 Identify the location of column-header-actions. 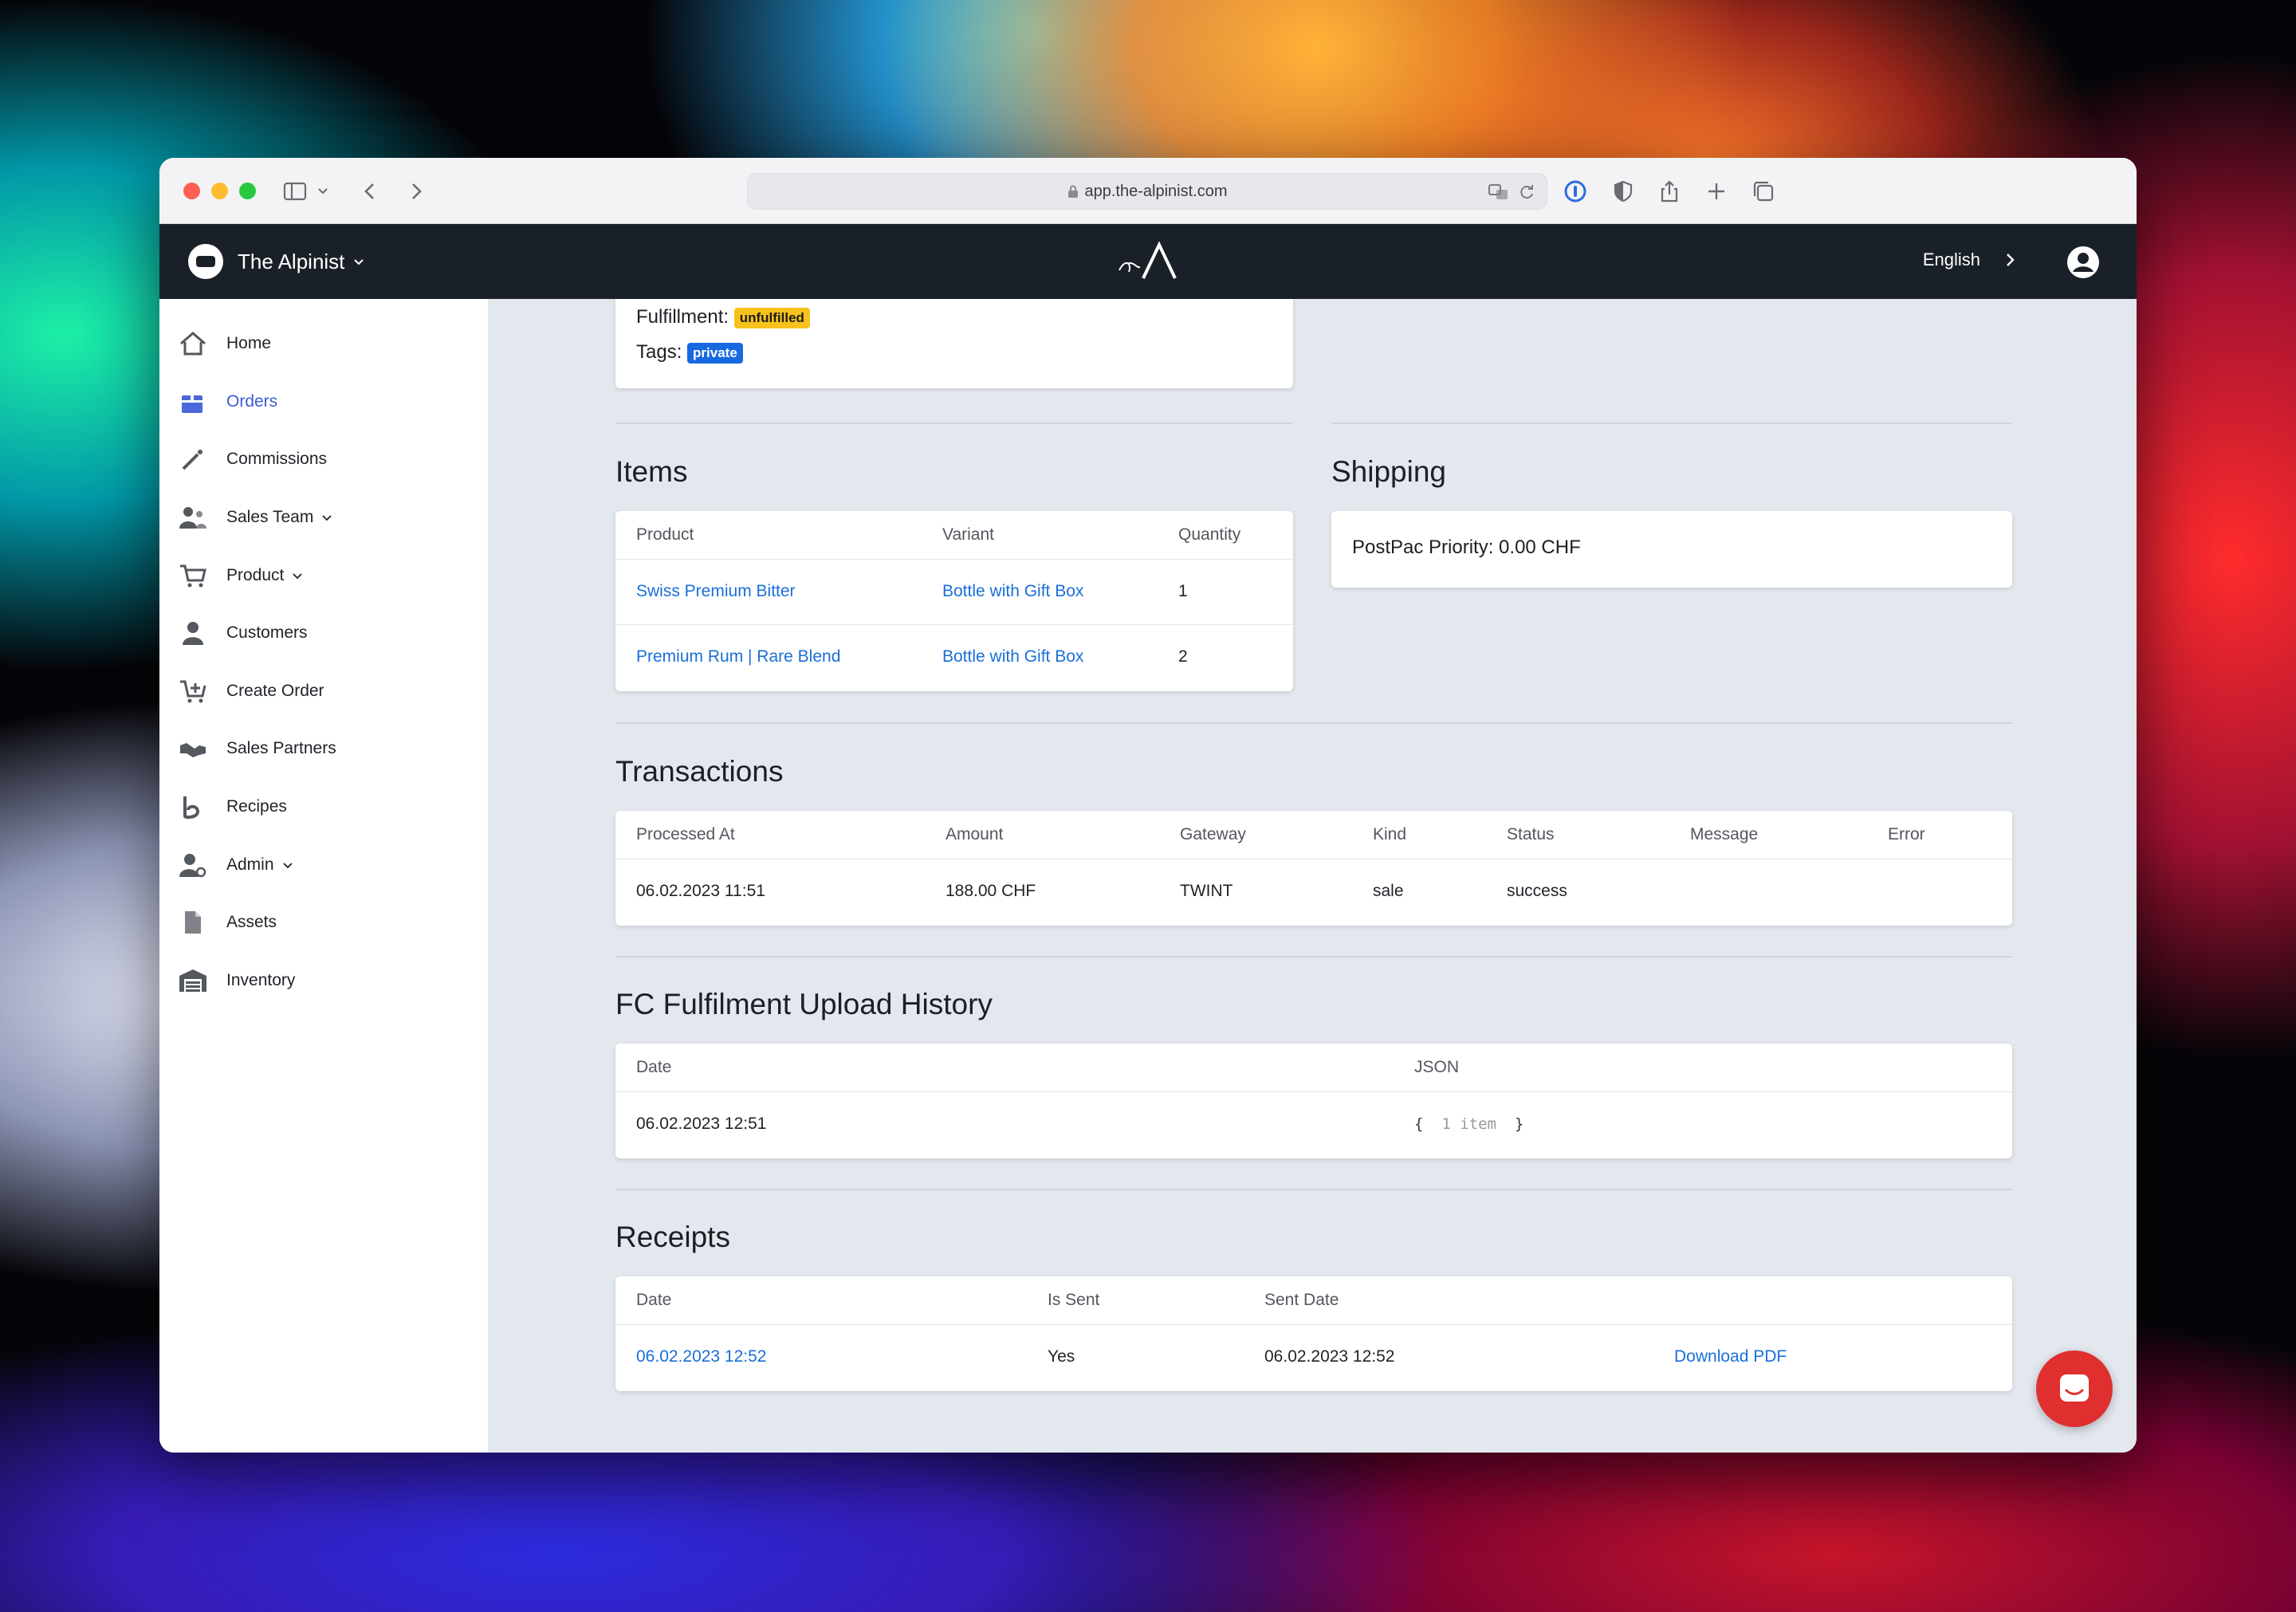
(1832, 1300).